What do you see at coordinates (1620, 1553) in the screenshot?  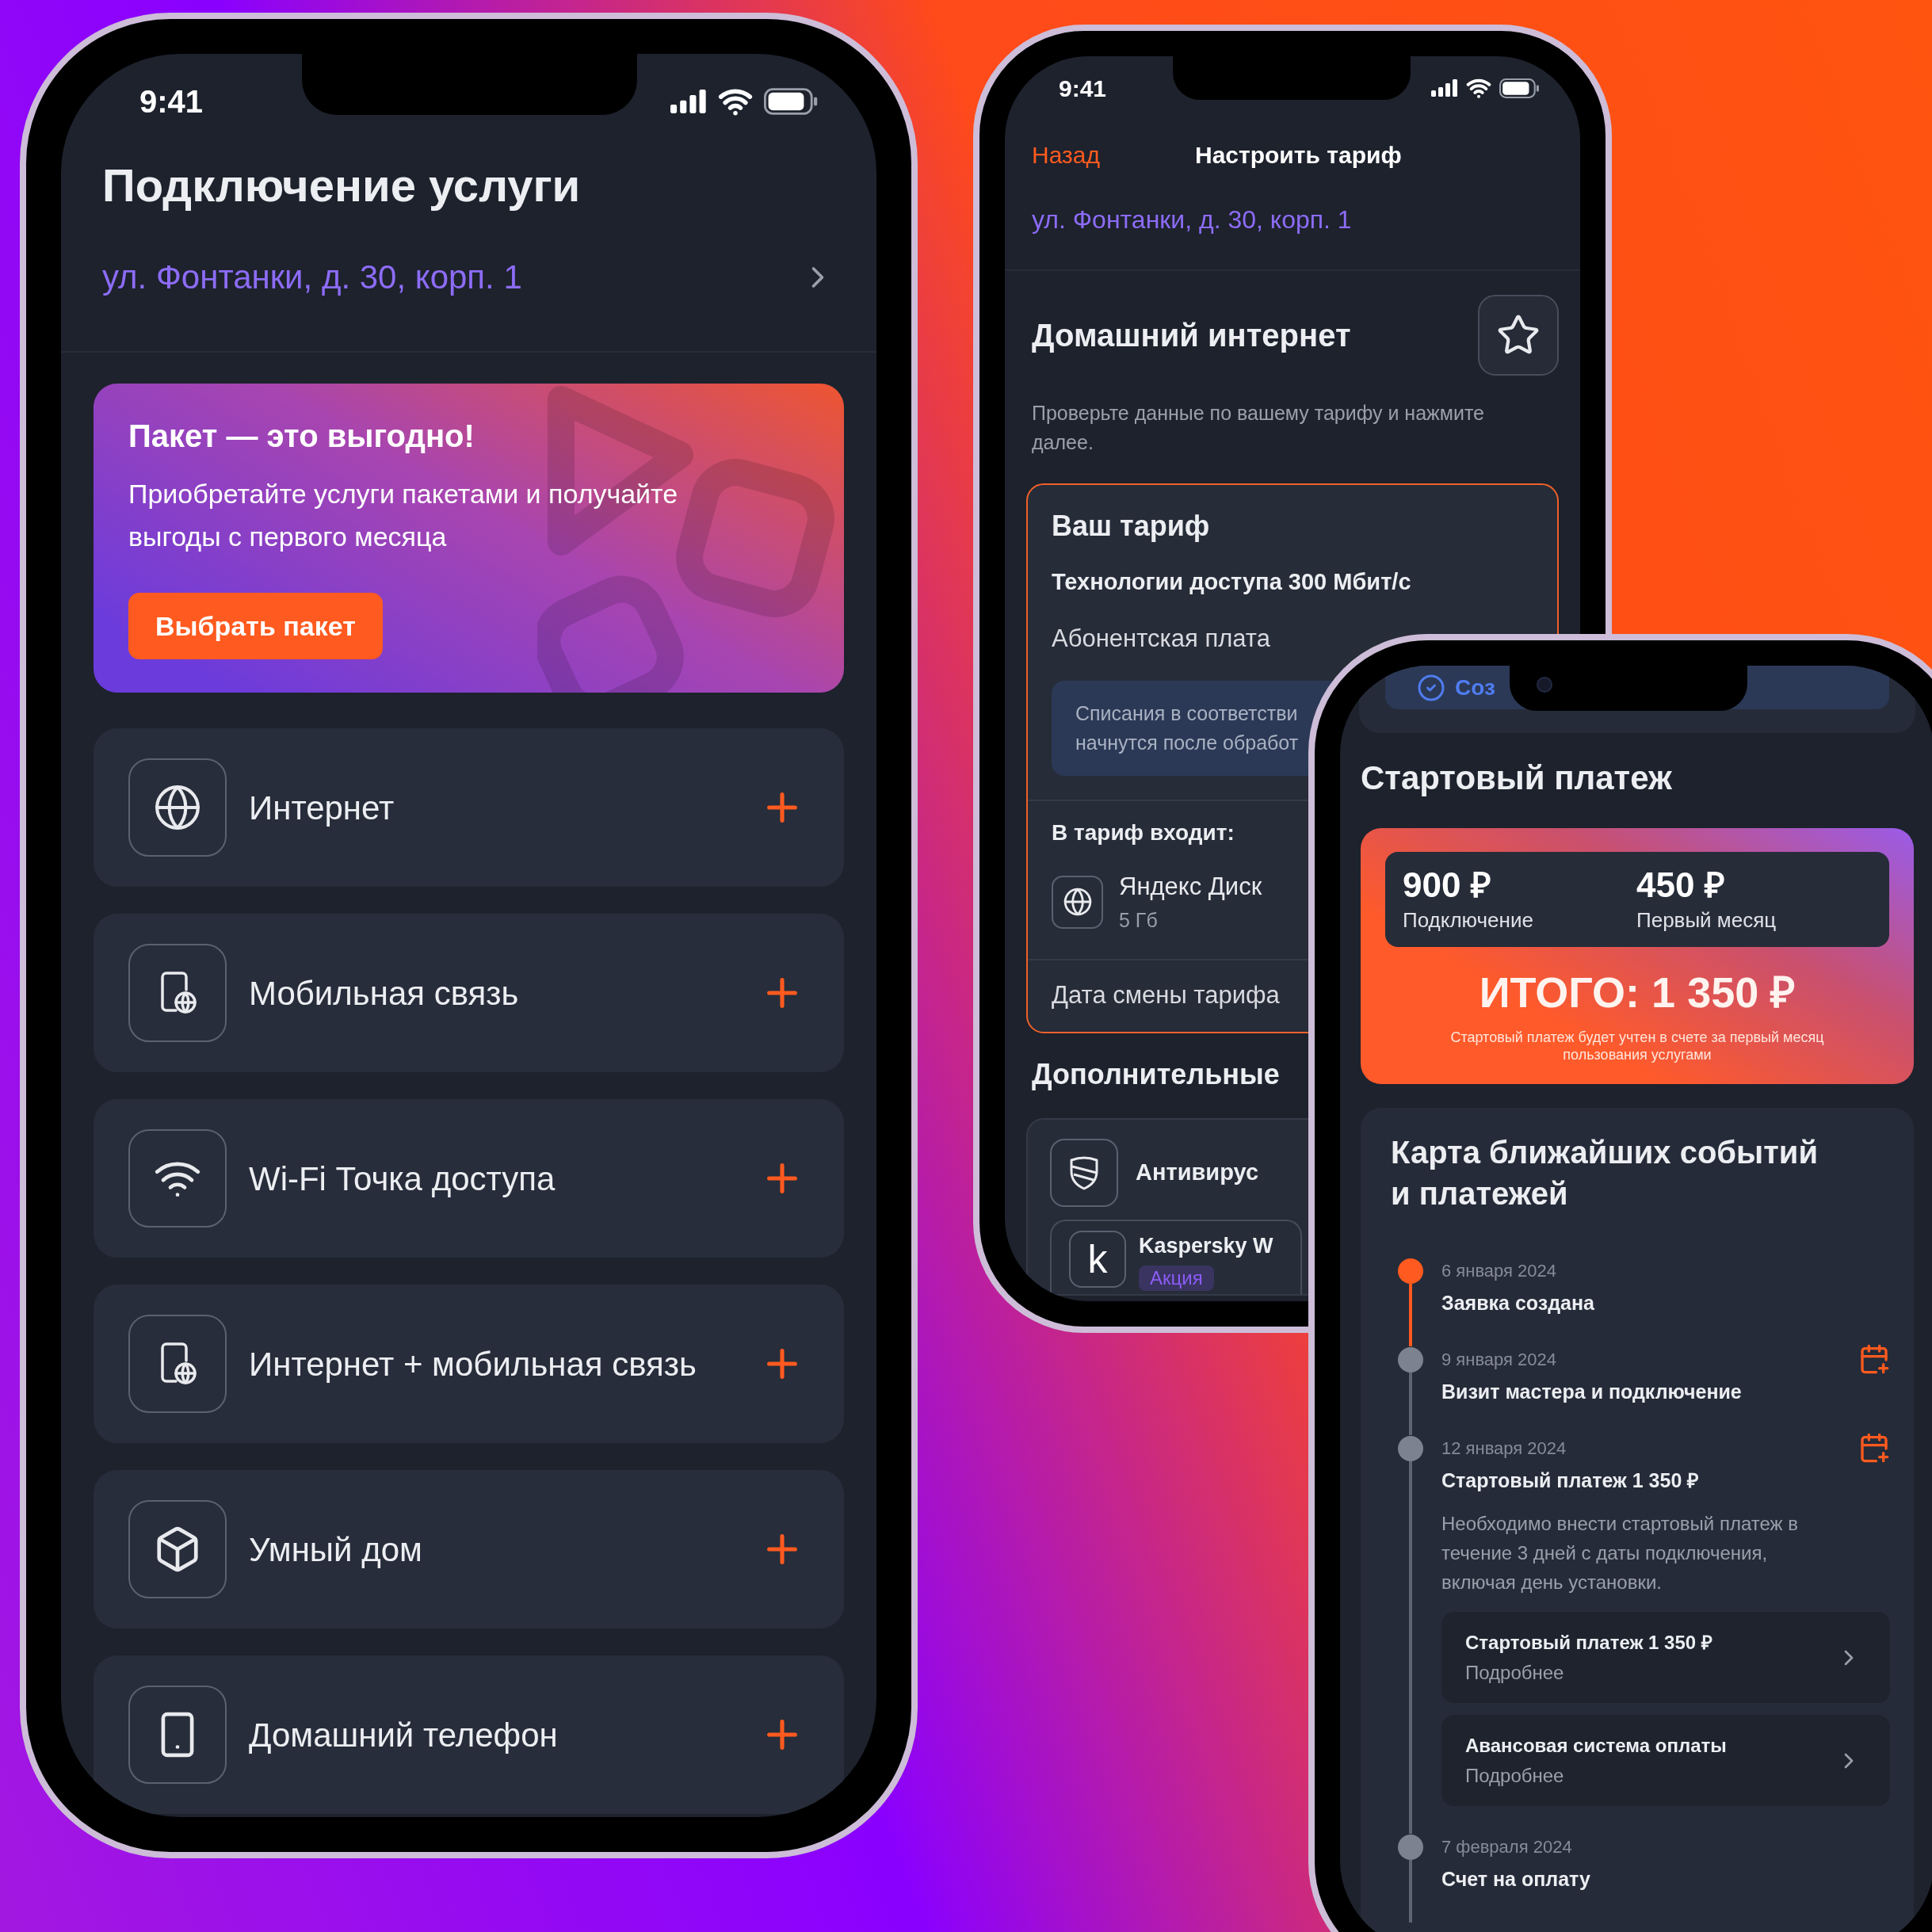 I see `event-description: Необходимо внести стартовый платеж в течение 3 дней с даты подключения, включая день установки.` at bounding box center [1620, 1553].